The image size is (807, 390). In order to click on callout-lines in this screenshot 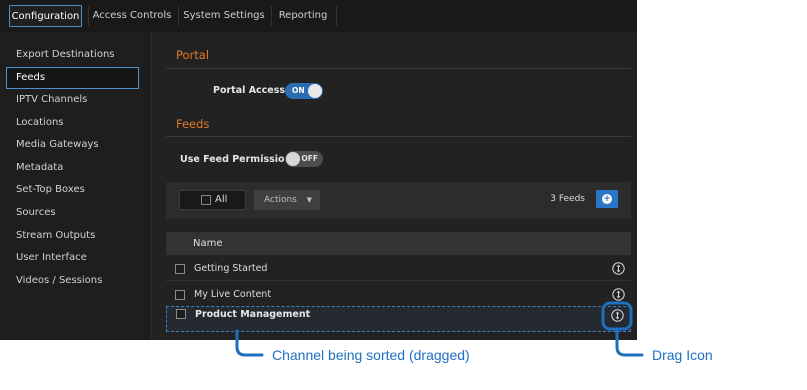, I will do `click(439, 329)`.